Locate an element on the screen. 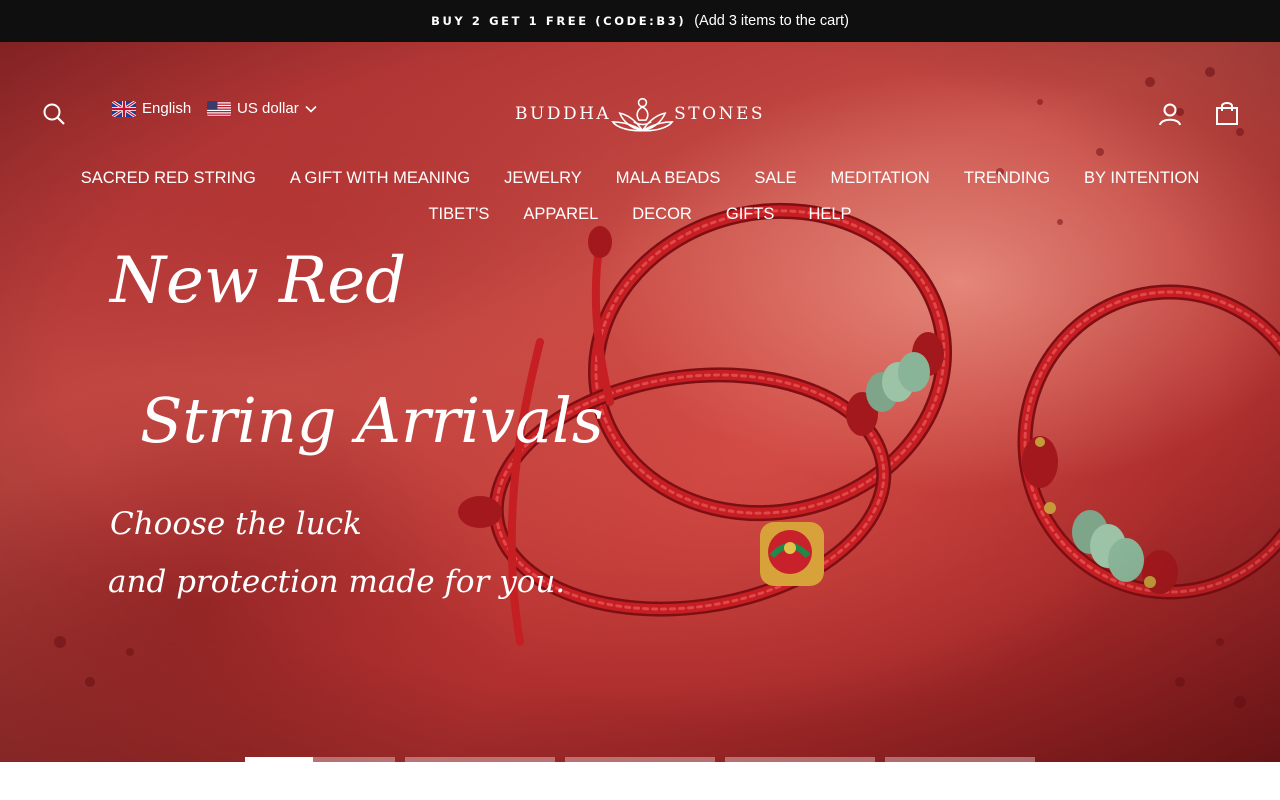 The image size is (1280, 800). nav-item-jewelry: JEWELRY is located at coordinates (543, 178).